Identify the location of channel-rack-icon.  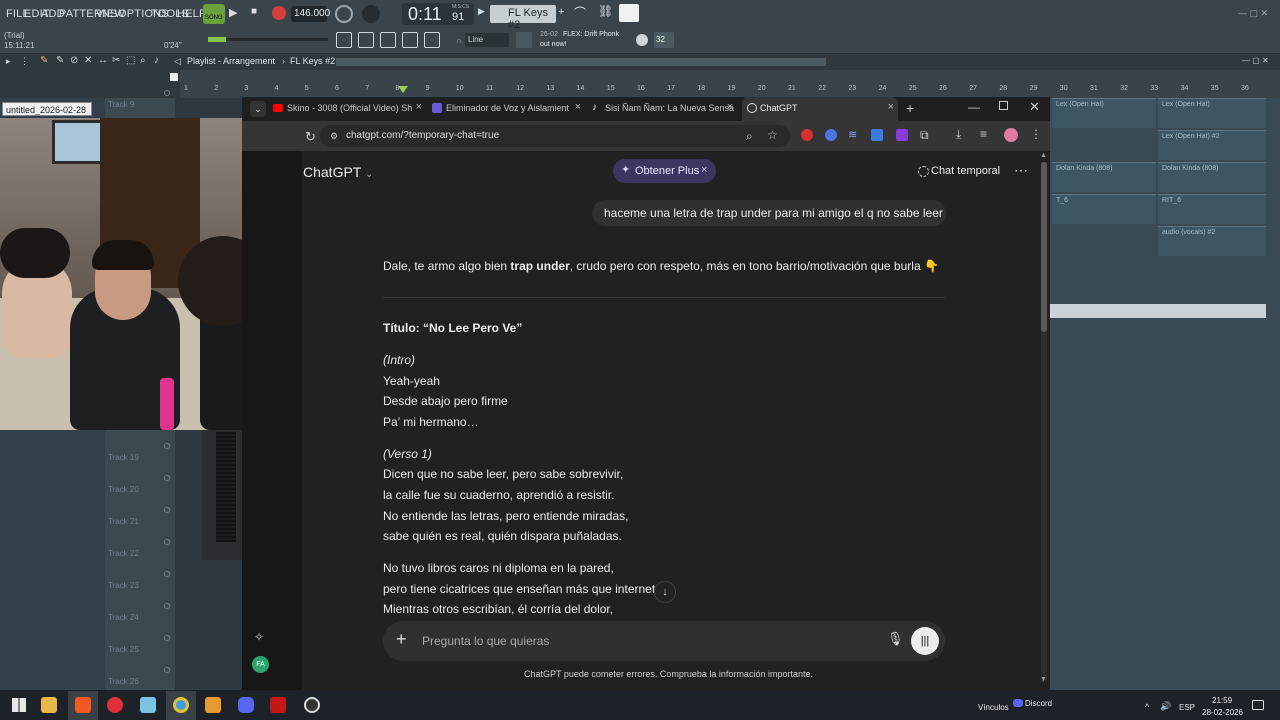
(388, 40).